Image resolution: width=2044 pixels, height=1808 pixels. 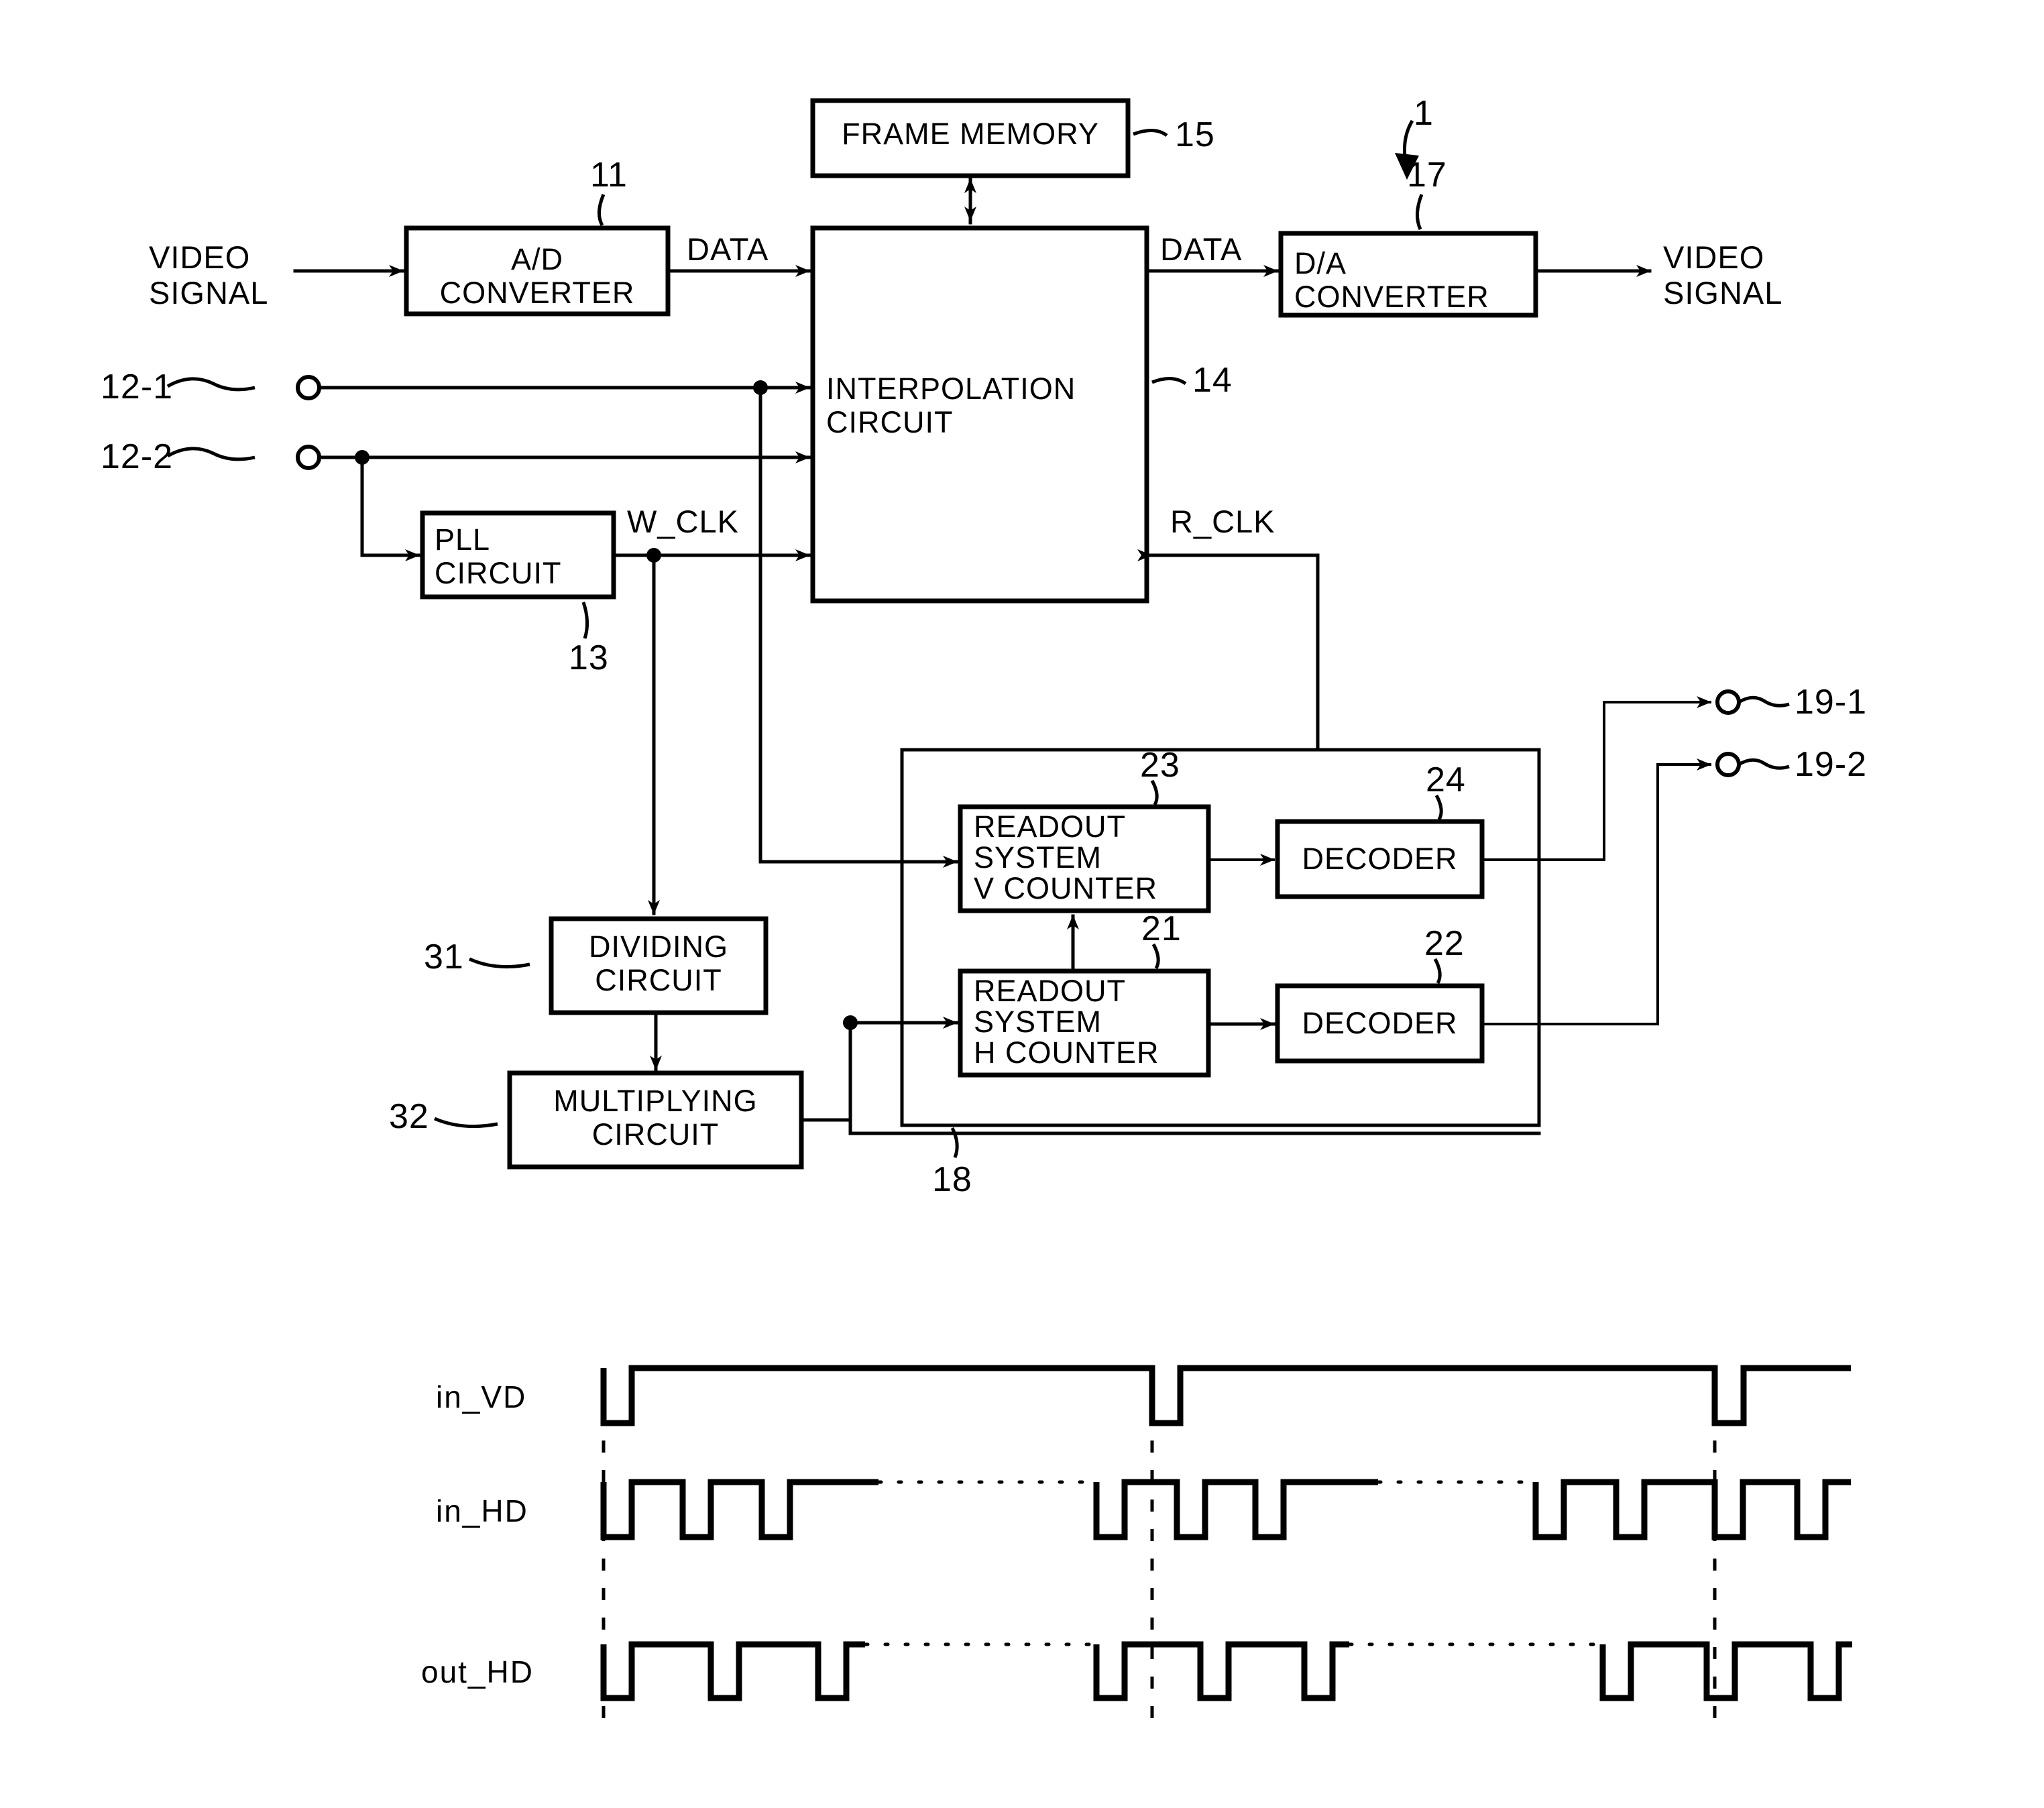 I want to click on waveform-in-hd-seg3, so click(x=1691, y=1509).